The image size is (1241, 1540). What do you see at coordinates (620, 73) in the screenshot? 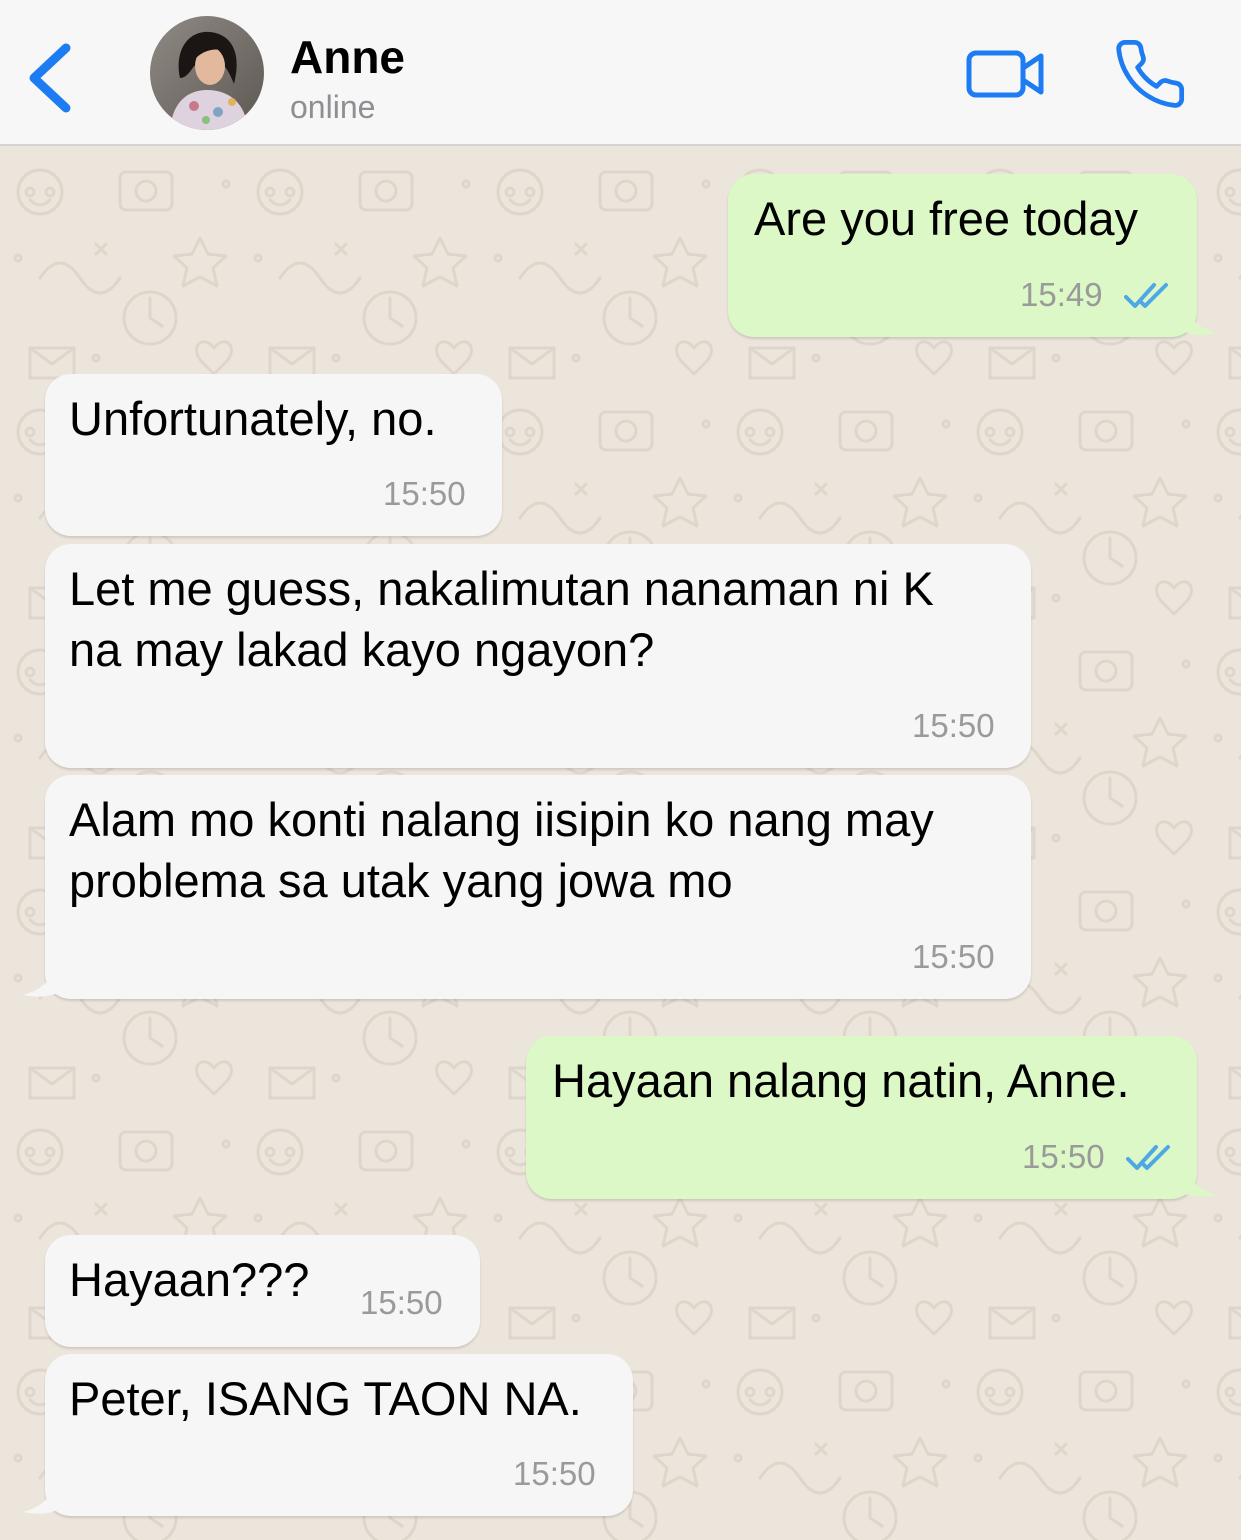
I see `chat-header: Anne online` at bounding box center [620, 73].